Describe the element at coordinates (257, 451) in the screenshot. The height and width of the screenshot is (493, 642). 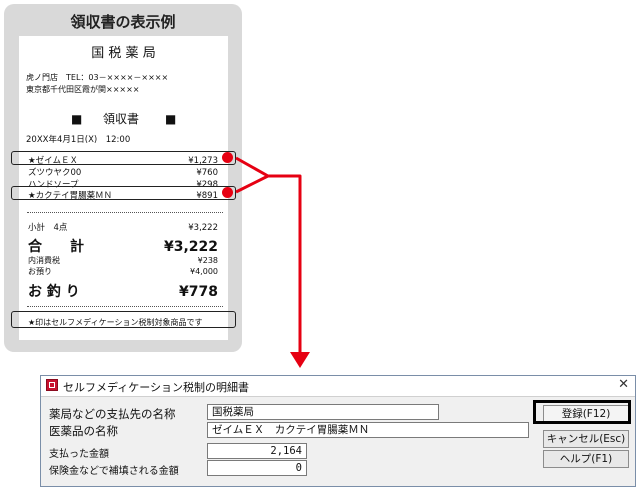
I see `paid-amount-field: 2,164` at that location.